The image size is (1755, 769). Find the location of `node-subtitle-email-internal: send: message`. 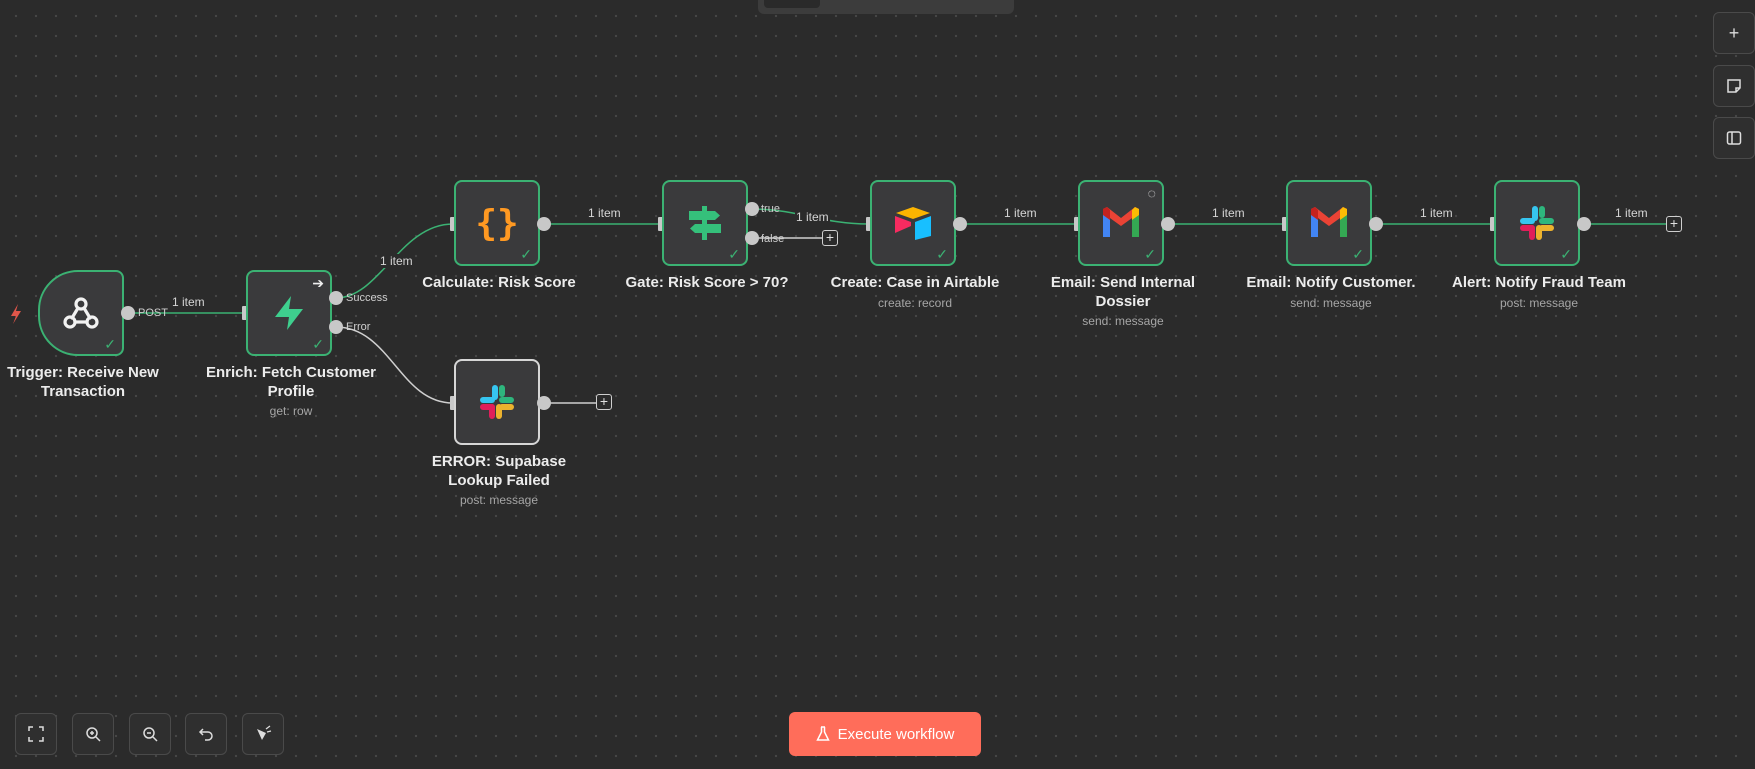

node-subtitle-email-internal: send: message is located at coordinates (1123, 321).